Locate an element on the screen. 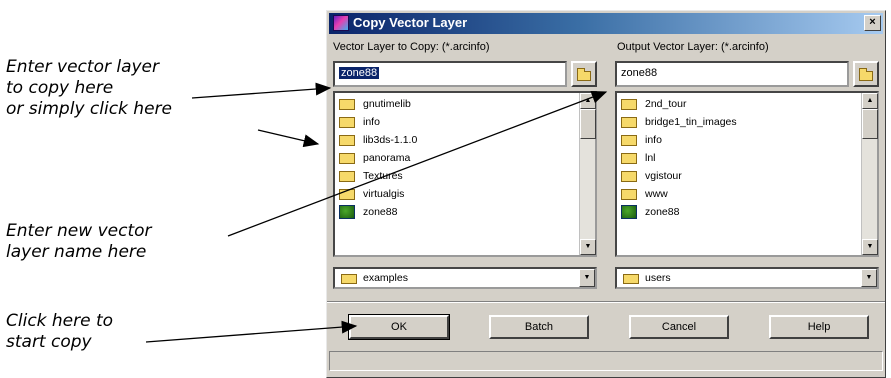 The height and width of the screenshot is (378, 891). arrow-to-ok-button is located at coordinates (251, 331).